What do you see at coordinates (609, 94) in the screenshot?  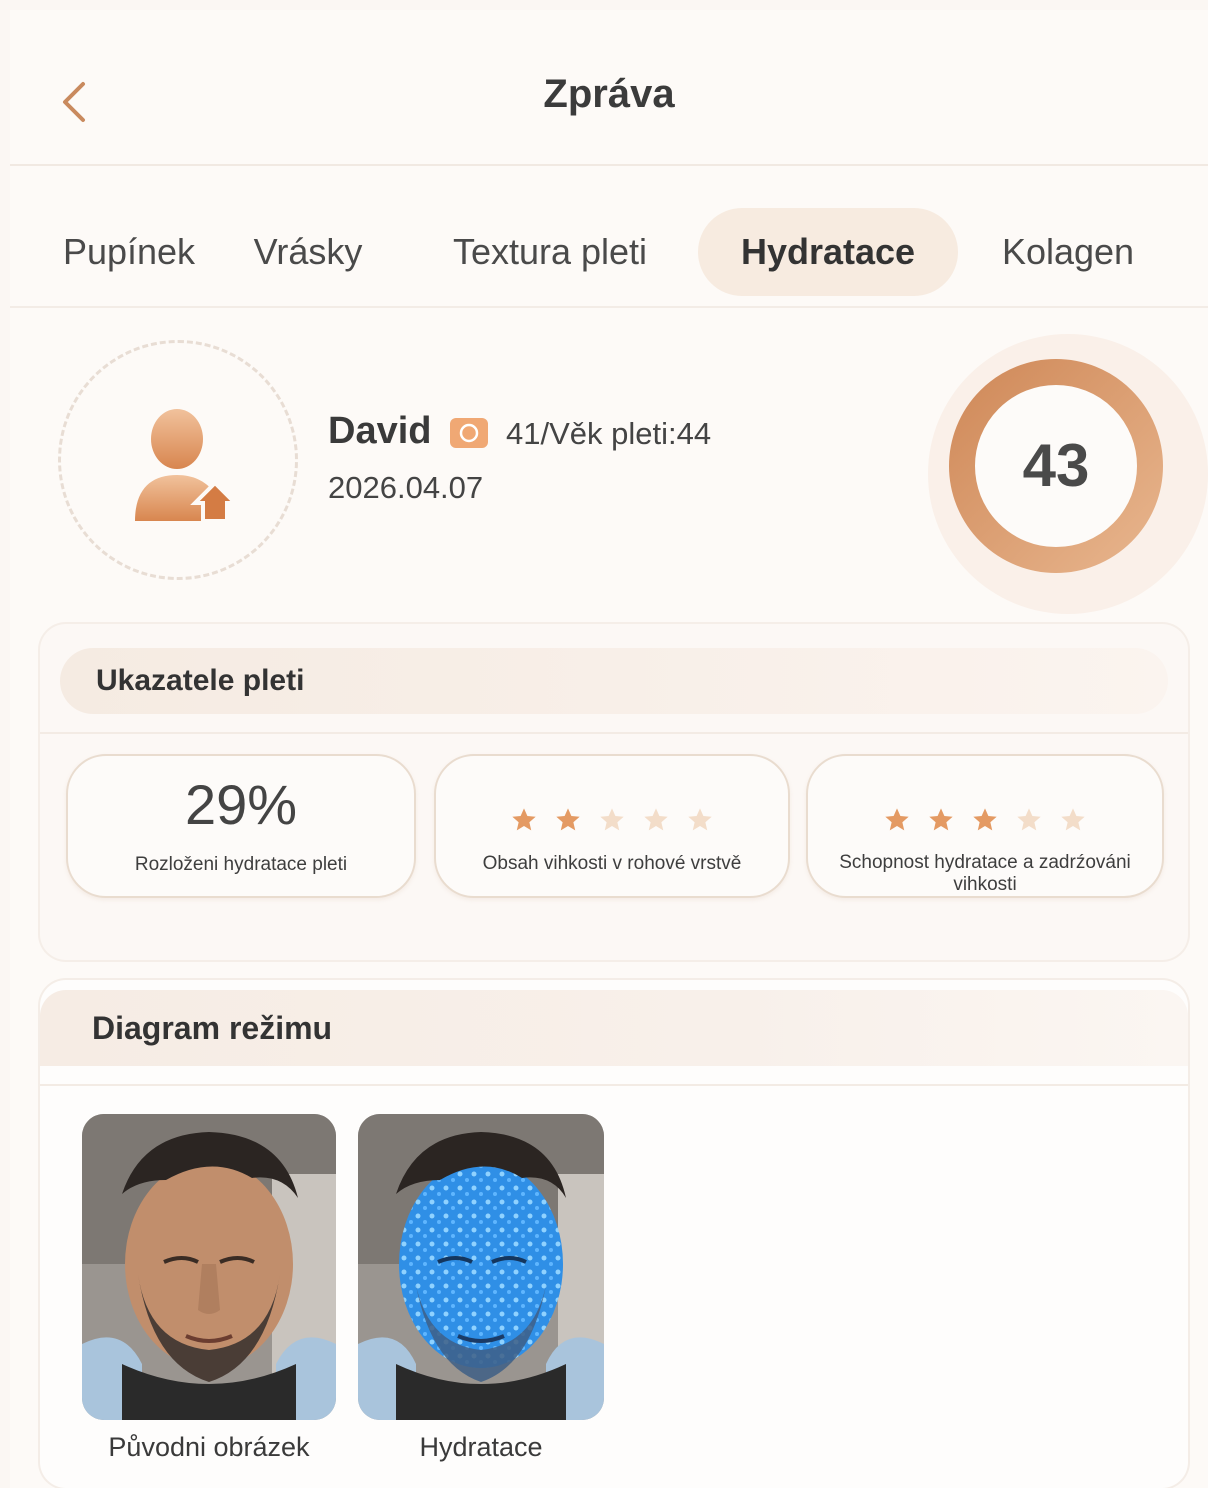 I see `page-title: Zpráva` at bounding box center [609, 94].